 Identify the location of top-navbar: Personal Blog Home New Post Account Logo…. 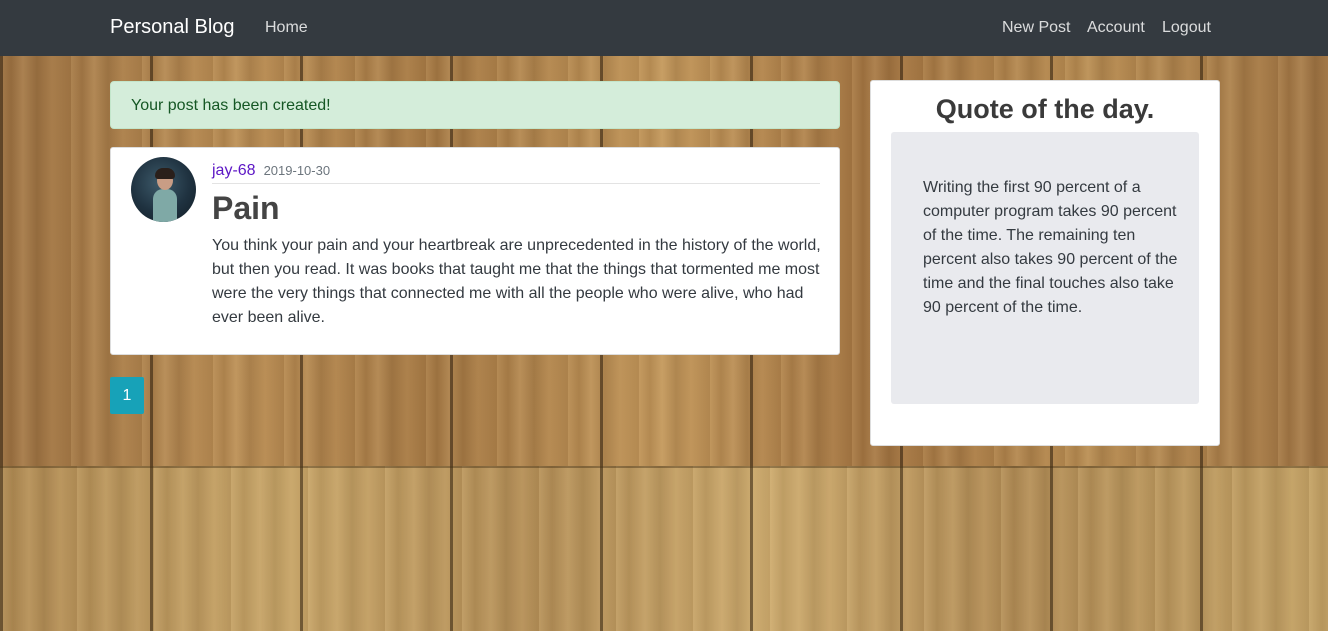
(664, 28).